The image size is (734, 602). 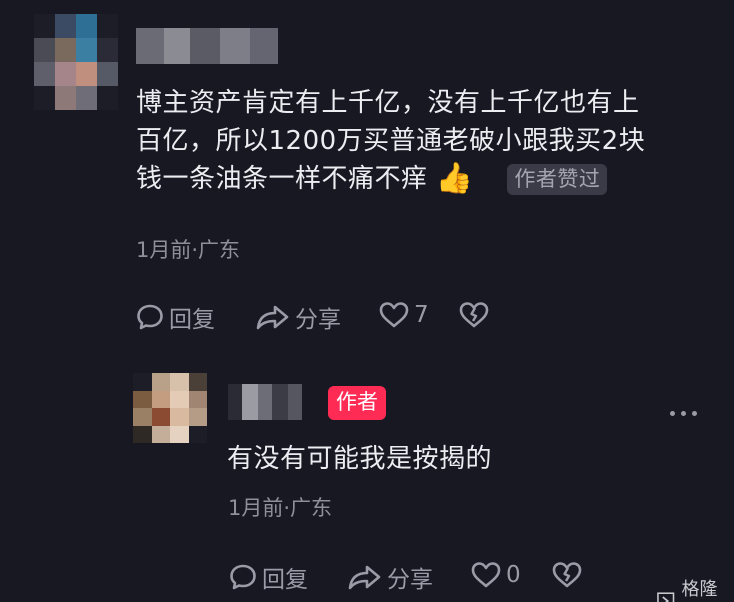 I want to click on author-badge: 作者, so click(x=357, y=403).